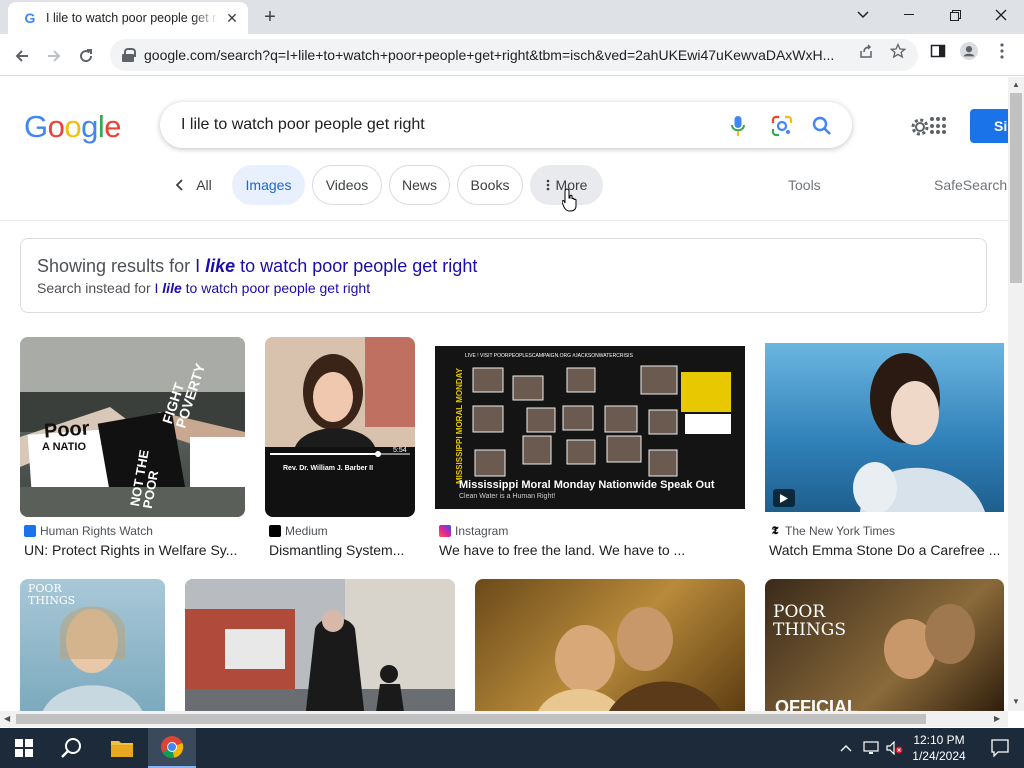 The image size is (1024, 768). Describe the element at coordinates (172, 748) in the screenshot. I see `chrome-taskbar-icon` at that location.